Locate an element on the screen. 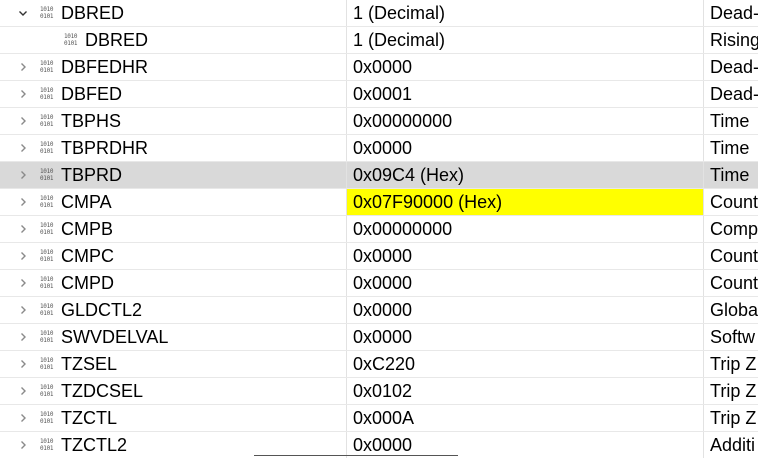  table-row: 1010 0101 GLDCTL2 0x0000 Globa is located at coordinates (379, 310).